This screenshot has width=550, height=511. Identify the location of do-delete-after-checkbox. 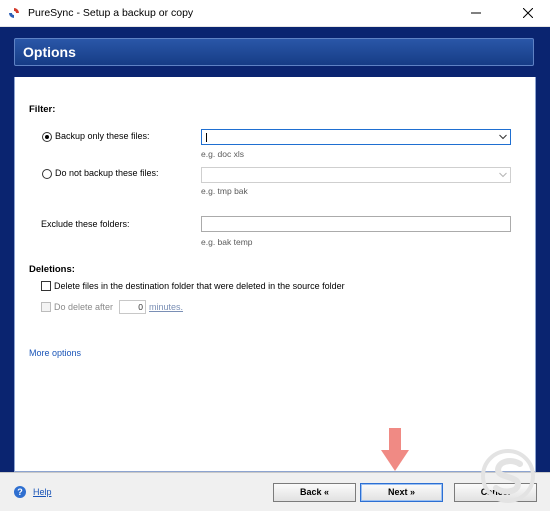
(46, 307).